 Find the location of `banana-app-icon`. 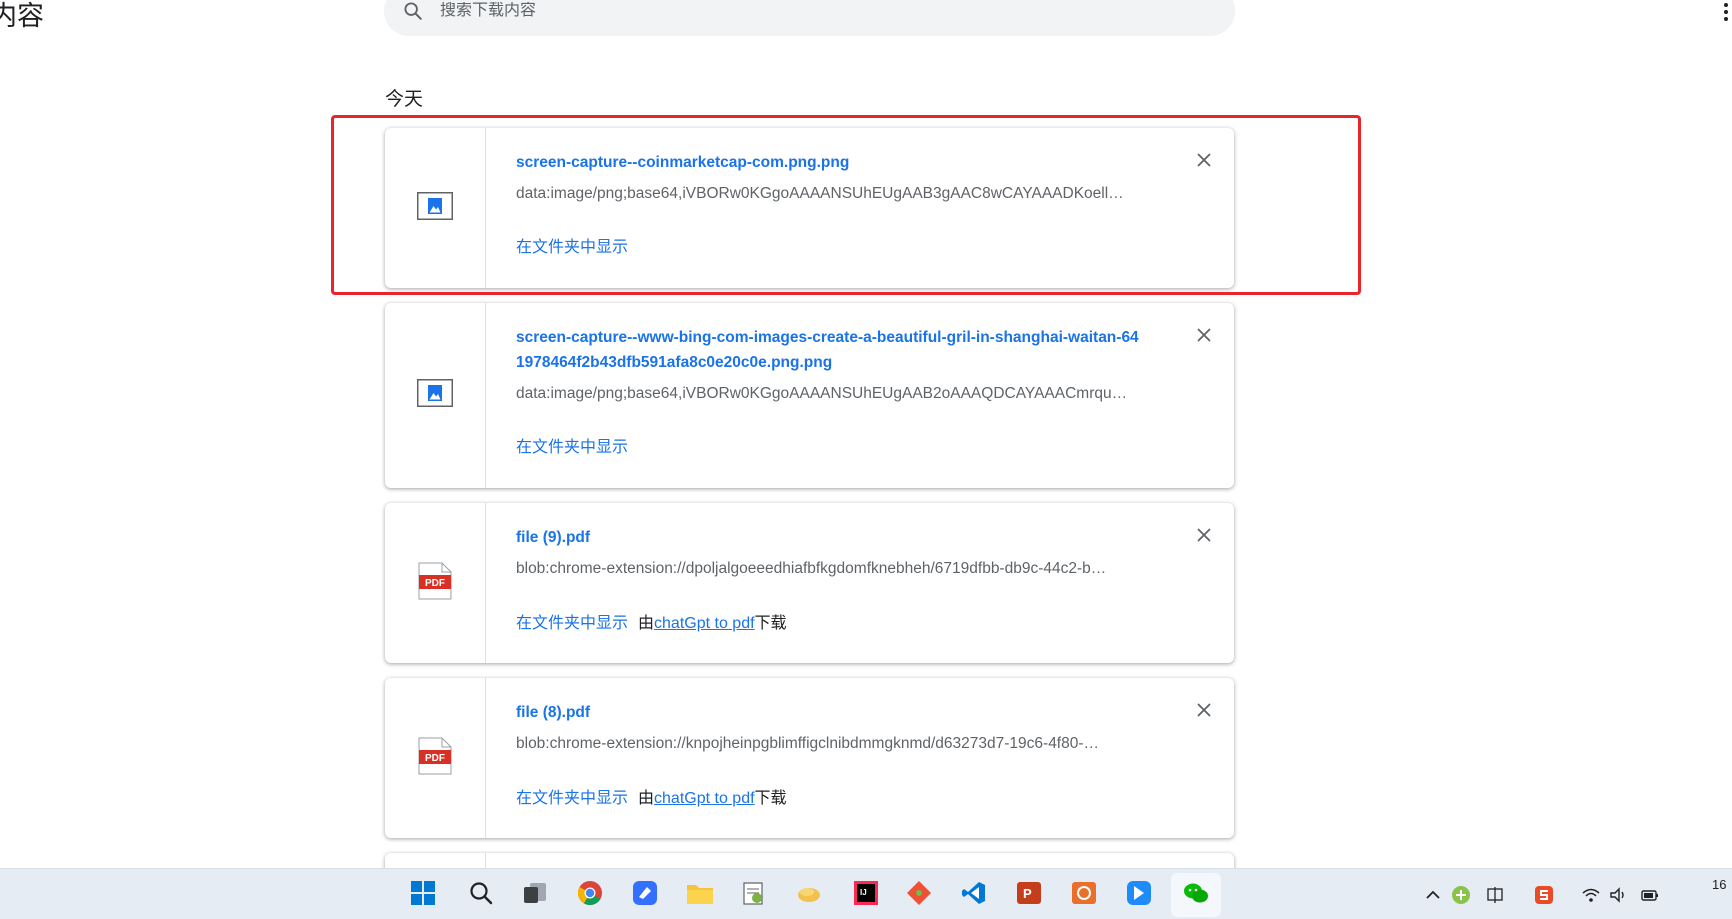

banana-app-icon is located at coordinates (809, 893).